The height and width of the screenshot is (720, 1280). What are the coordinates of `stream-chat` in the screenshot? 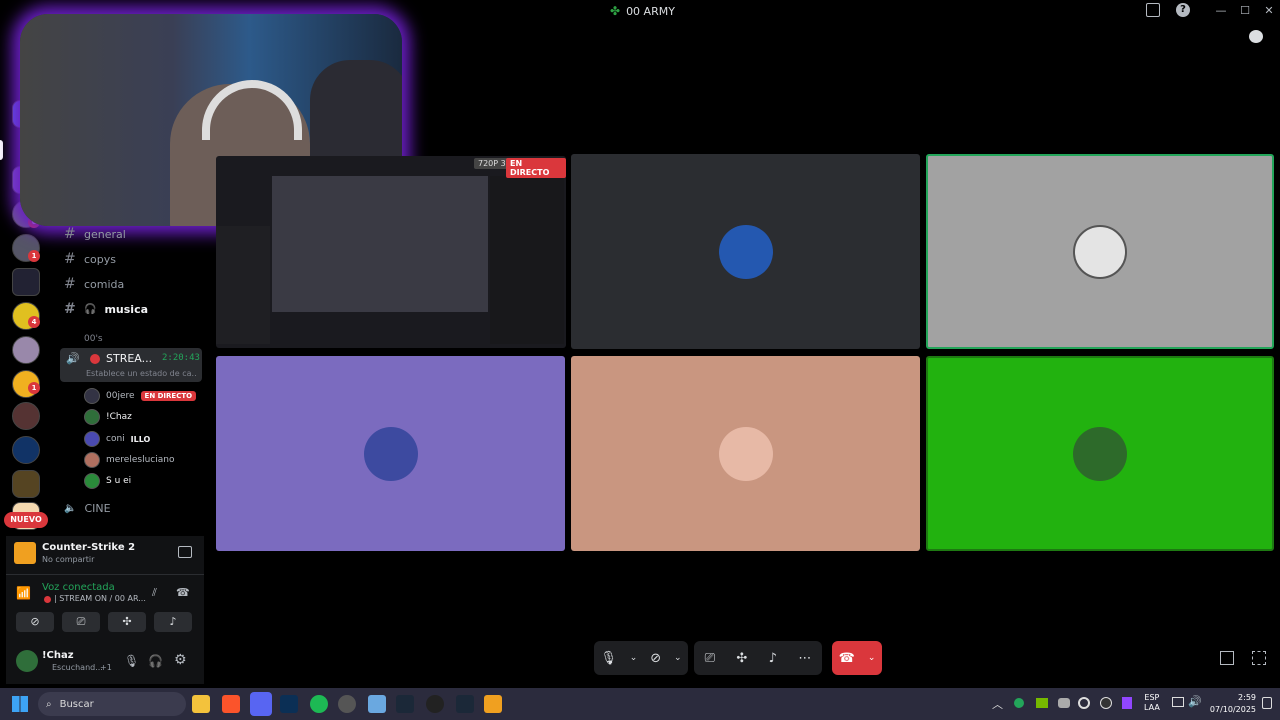 It's located at (527, 260).